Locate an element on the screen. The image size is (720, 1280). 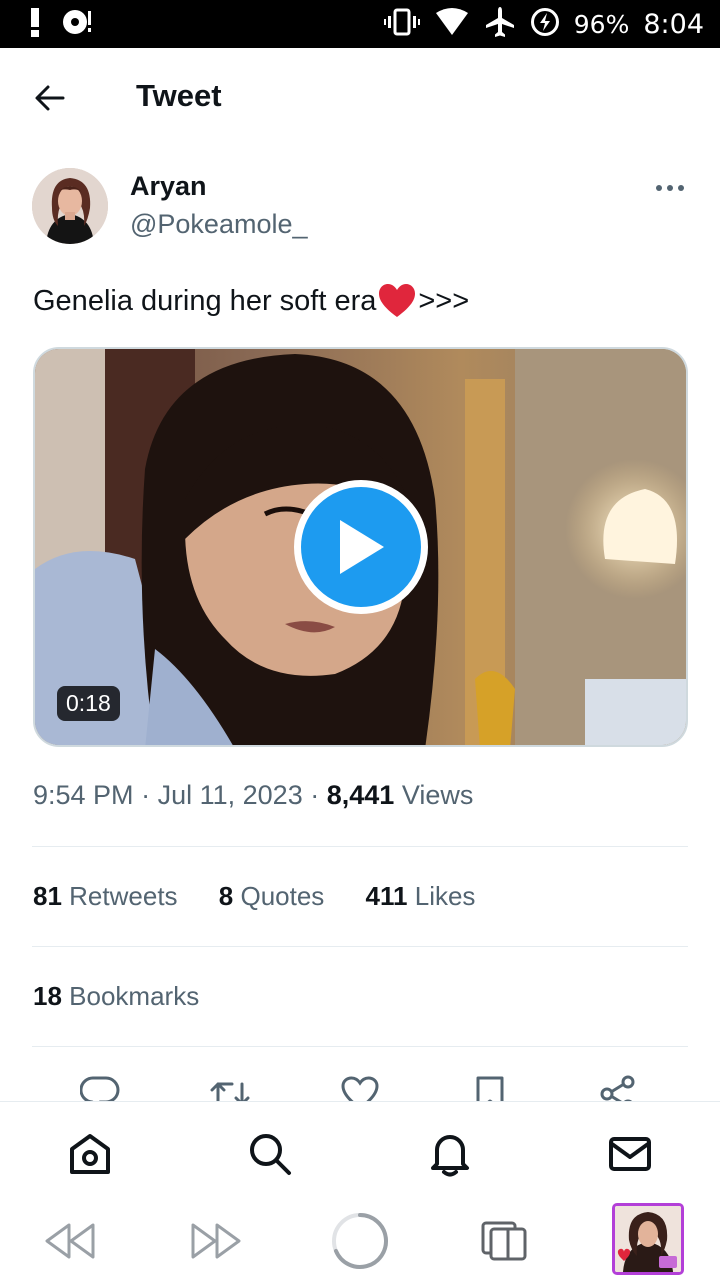
media-icon is located at coordinates (77, 24).